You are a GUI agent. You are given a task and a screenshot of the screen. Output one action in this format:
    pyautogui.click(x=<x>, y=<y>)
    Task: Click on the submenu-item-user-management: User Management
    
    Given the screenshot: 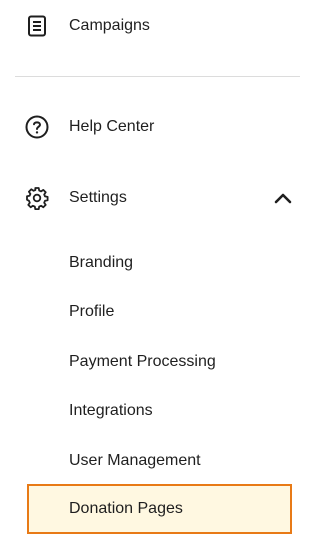 What is the action you would take?
    pyautogui.click(x=159, y=461)
    